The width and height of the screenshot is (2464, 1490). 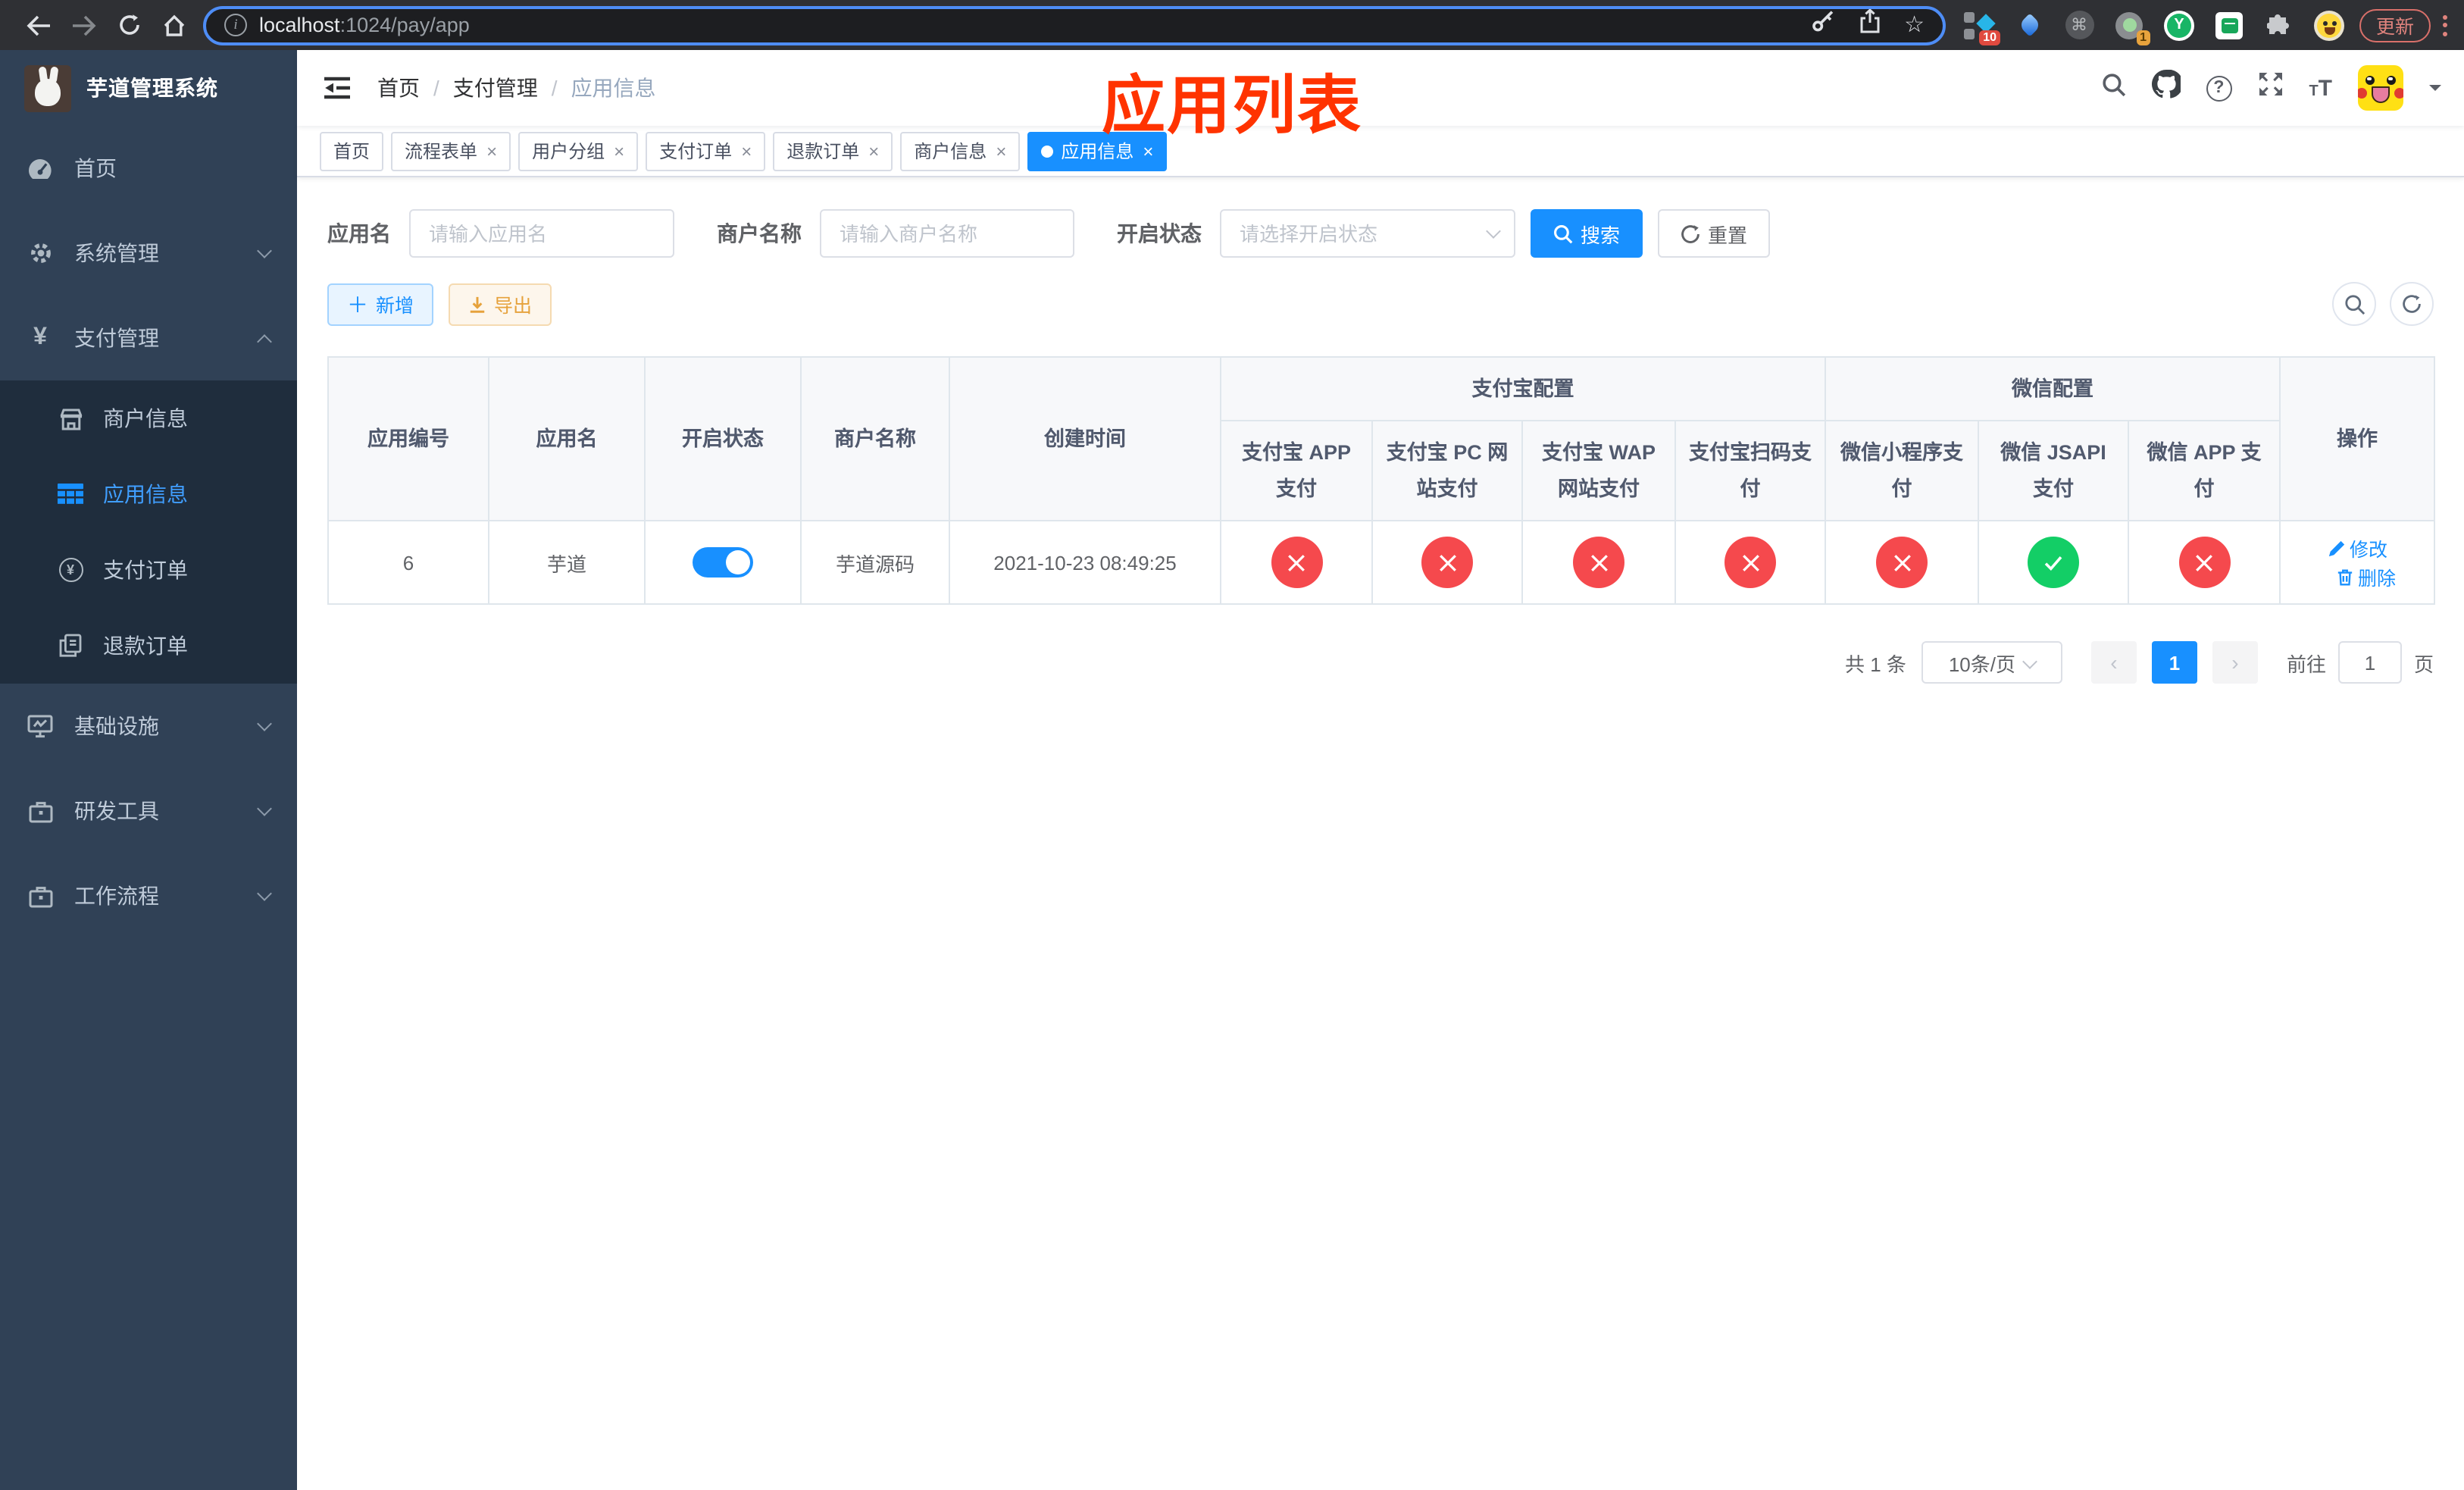 What do you see at coordinates (960, 151) in the screenshot?
I see `tag-merchant-info: 商户信息 ×` at bounding box center [960, 151].